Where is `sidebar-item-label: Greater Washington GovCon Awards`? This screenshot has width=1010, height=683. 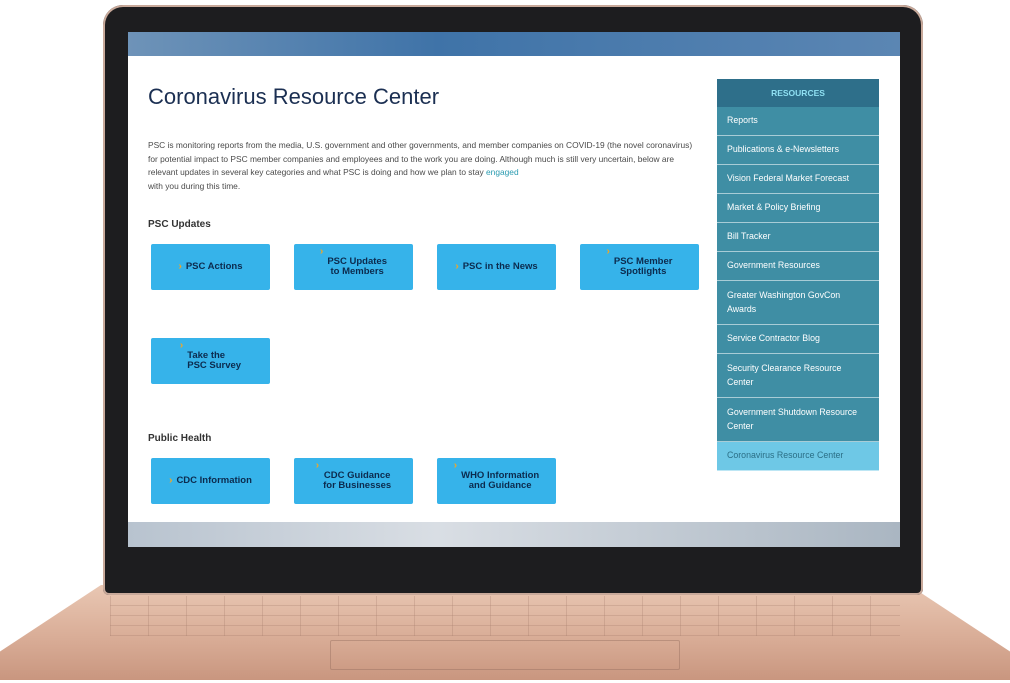 sidebar-item-label: Greater Washington GovCon Awards is located at coordinates (784, 302).